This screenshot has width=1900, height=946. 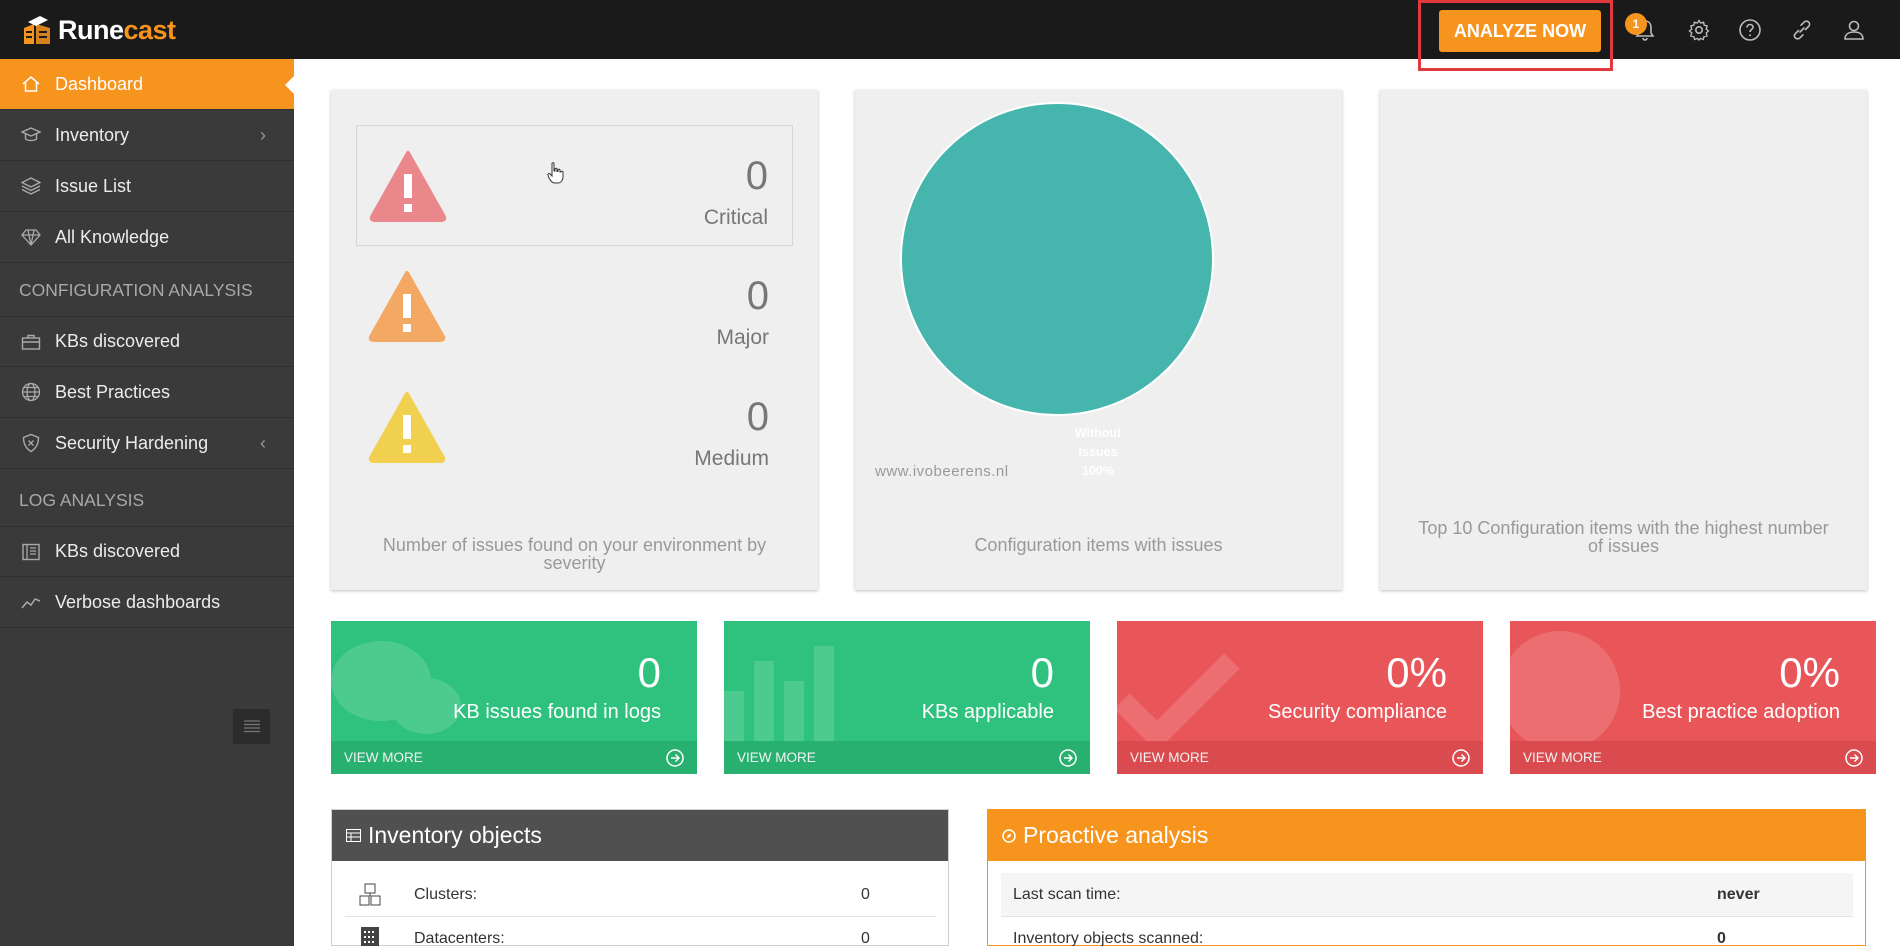 I want to click on analyze-now-button: ANALYZE NOW, so click(x=1520, y=31).